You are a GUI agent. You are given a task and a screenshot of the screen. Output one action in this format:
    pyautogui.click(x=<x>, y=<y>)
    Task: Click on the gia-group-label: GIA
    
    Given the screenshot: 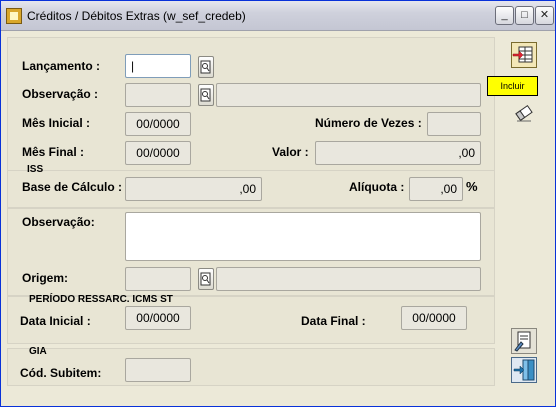 What is the action you would take?
    pyautogui.click(x=38, y=351)
    